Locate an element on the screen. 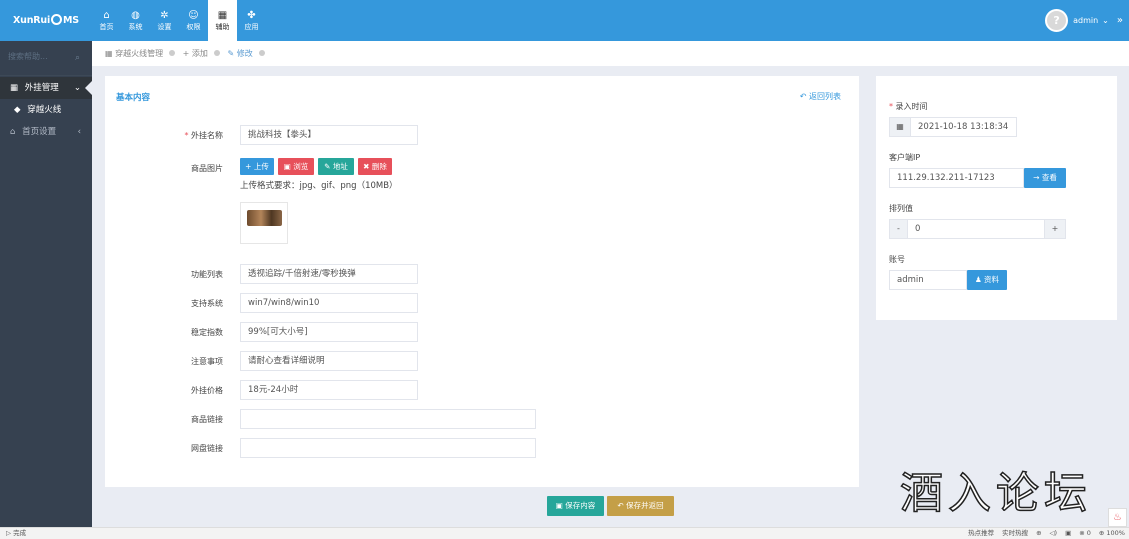 This screenshot has height=539, width=1129. stability-input: 99%[可大小号] is located at coordinates (329, 332).